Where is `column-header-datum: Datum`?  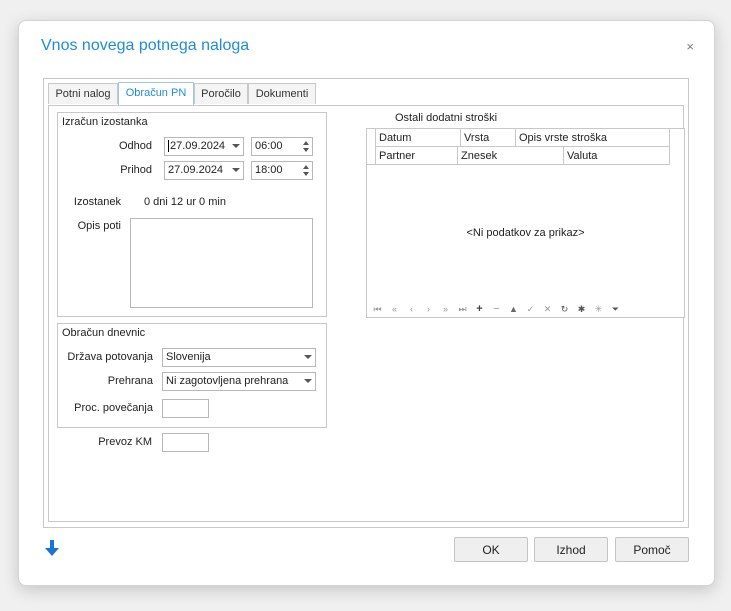
column-header-datum: Datum is located at coordinates (418, 138).